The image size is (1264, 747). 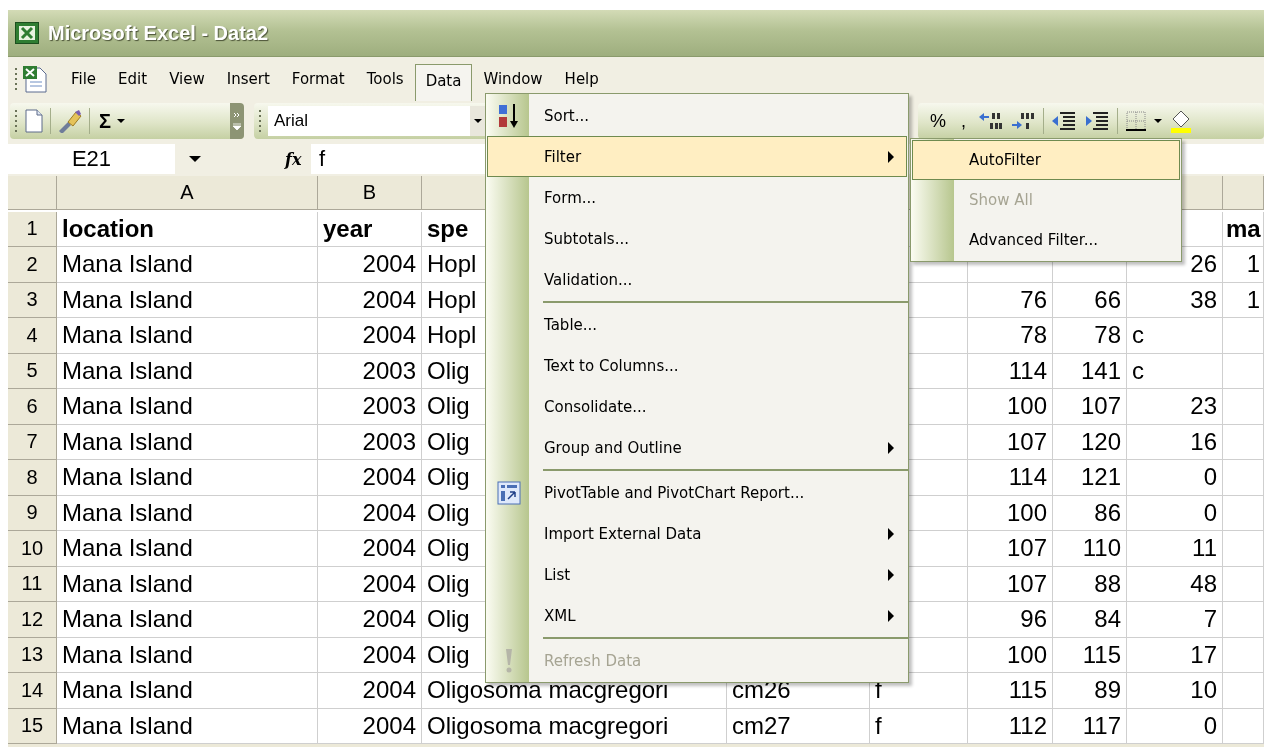 I want to click on menu-item: Data, so click(x=443, y=82).